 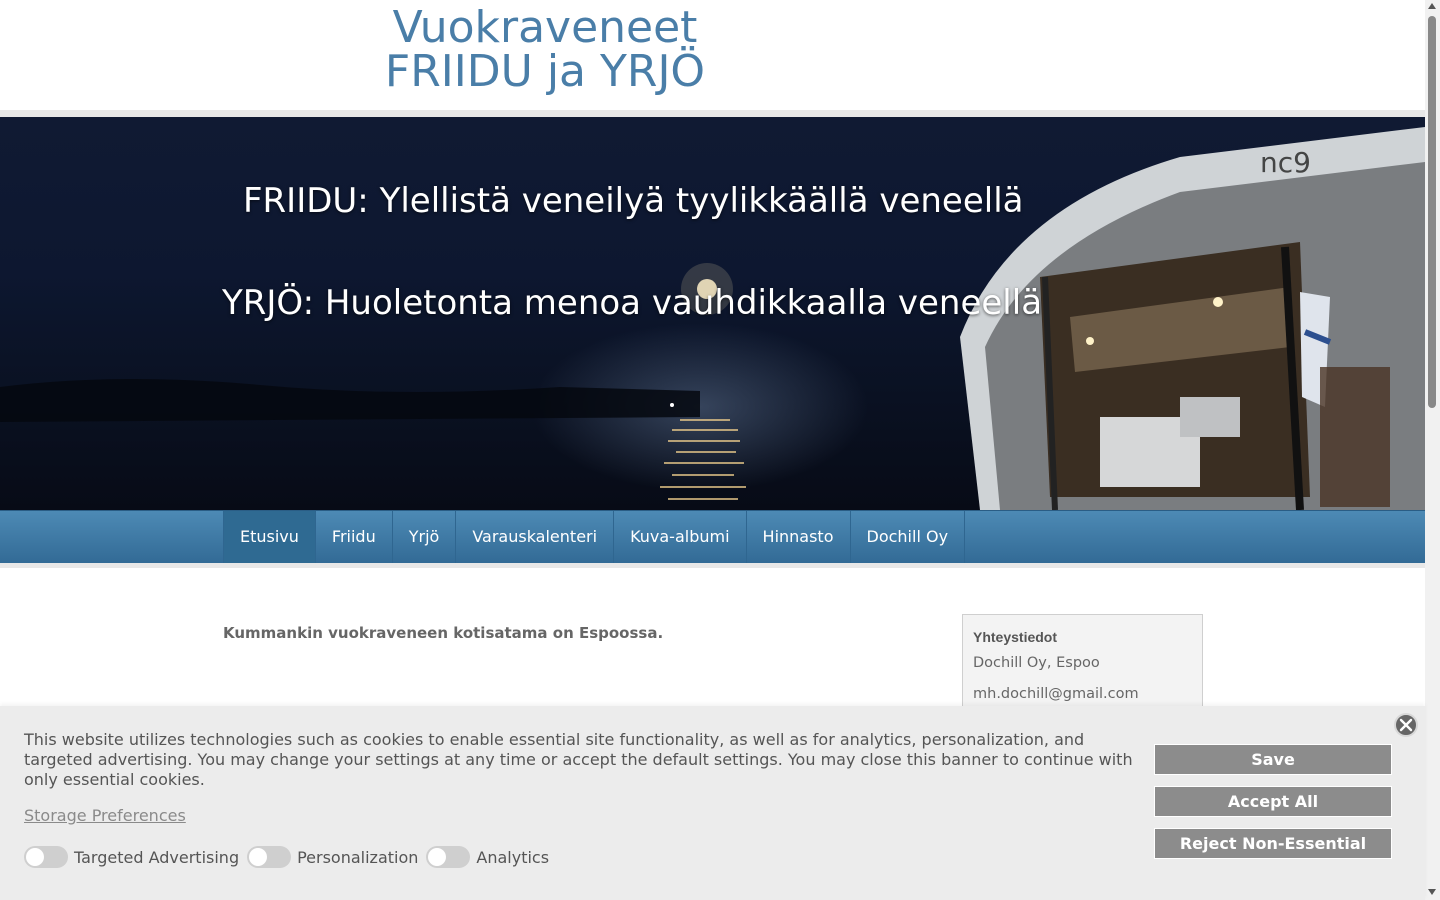 What do you see at coordinates (269, 857) in the screenshot?
I see `personalization-switch` at bounding box center [269, 857].